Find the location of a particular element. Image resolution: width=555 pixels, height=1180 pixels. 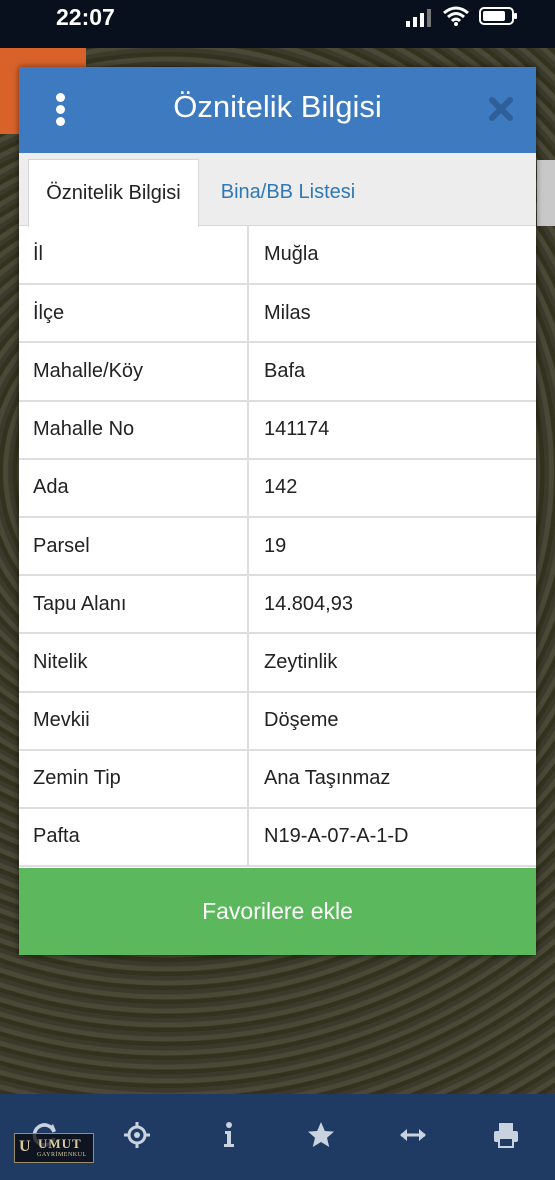

attribute-value: Ana Taşınmaz is located at coordinates (392, 779).